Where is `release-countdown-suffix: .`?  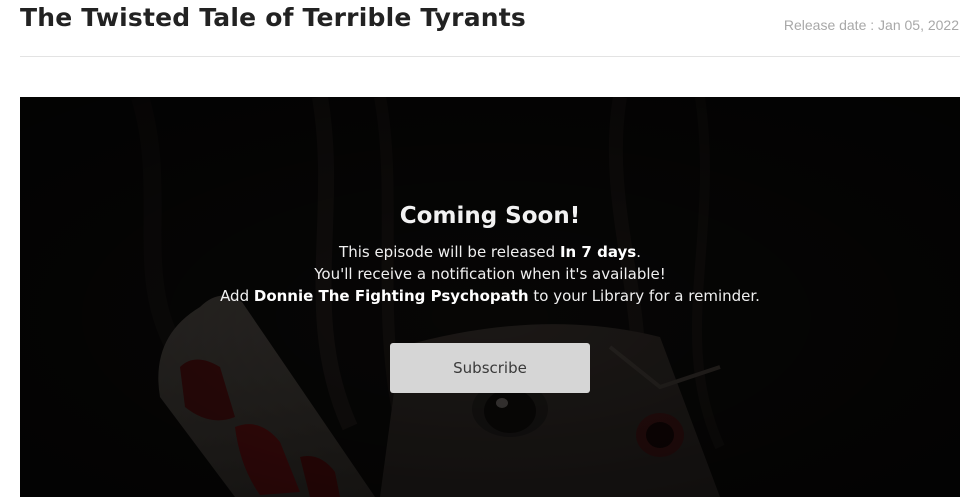 release-countdown-suffix: . is located at coordinates (638, 252).